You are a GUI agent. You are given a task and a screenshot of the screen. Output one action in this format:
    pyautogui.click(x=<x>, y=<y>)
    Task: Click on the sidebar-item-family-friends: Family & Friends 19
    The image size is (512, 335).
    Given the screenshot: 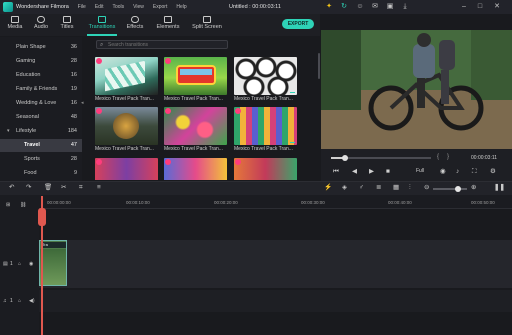 What is the action you would take?
    pyautogui.click(x=41, y=89)
    